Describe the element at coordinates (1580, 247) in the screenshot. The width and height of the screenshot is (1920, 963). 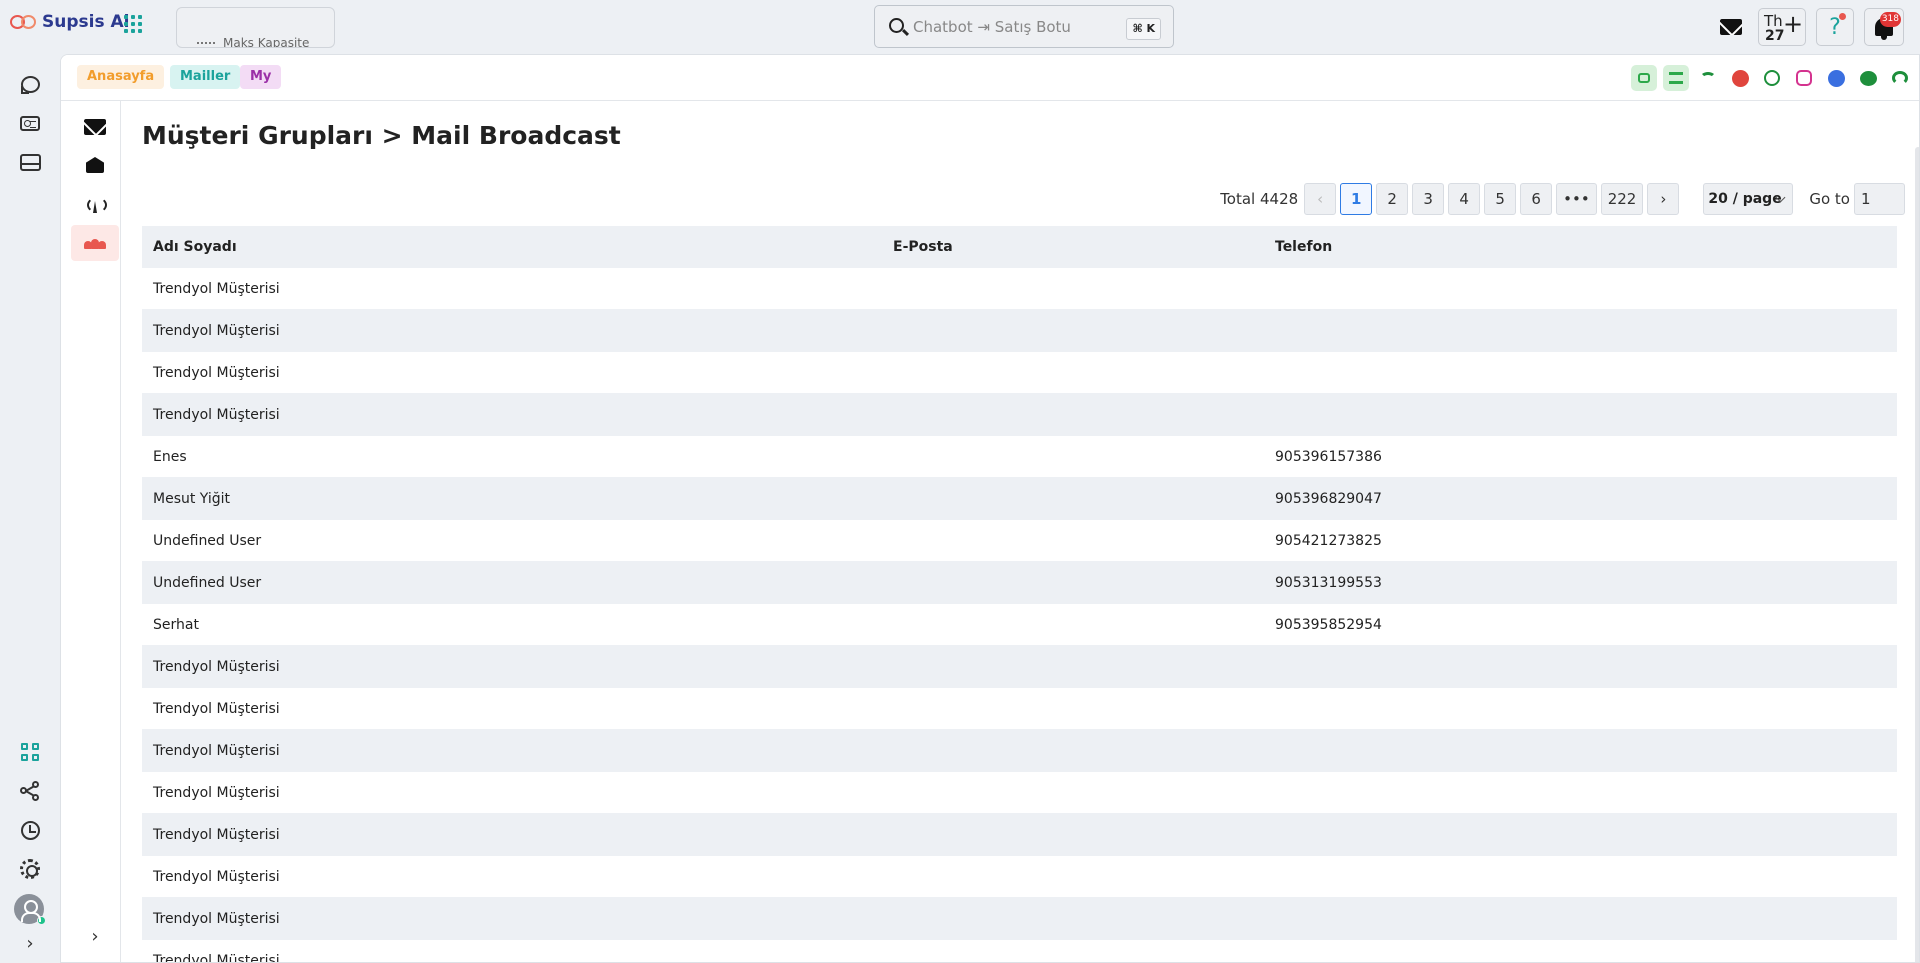
I see `column-header-phone: Telefon` at that location.